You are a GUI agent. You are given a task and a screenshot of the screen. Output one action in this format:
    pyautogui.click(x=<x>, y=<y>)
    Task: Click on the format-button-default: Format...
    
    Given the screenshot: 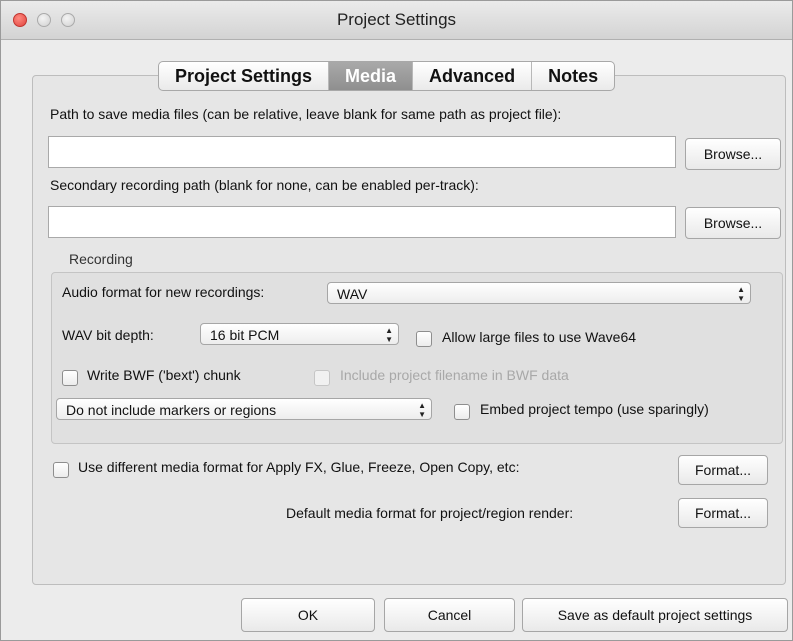 What is the action you would take?
    pyautogui.click(x=723, y=513)
    